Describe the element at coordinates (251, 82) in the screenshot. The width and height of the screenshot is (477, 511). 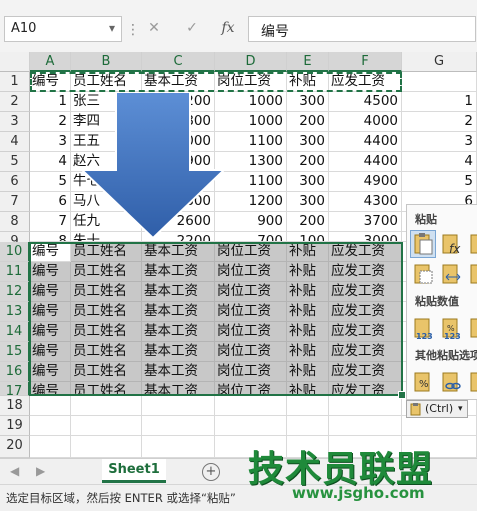
I see `header-cell: 岗位工资` at that location.